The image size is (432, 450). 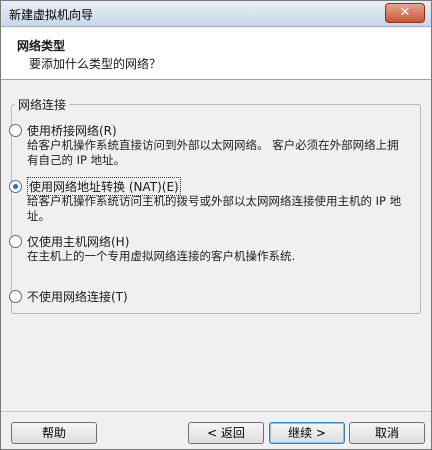 I want to click on option-host-only: 仅使用主机网络(H) 在主机上的一个专用虚拟网络连接的客户机操作系统., so click(x=206, y=248).